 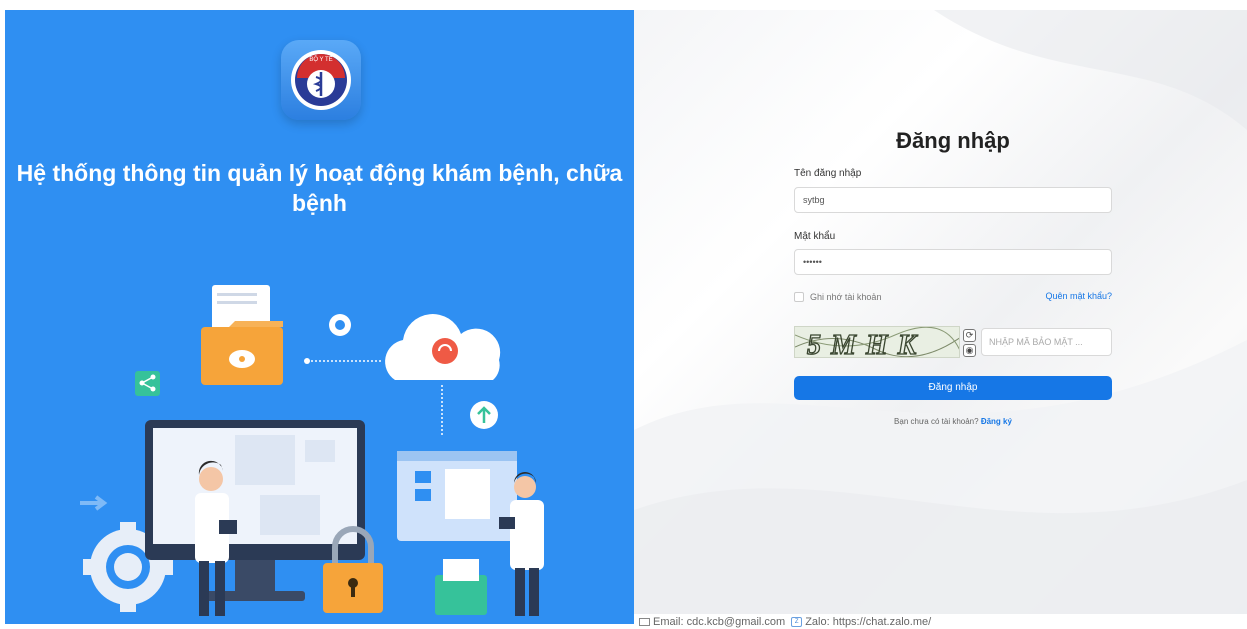 I want to click on captcha-text: 5MHK, so click(x=866, y=344).